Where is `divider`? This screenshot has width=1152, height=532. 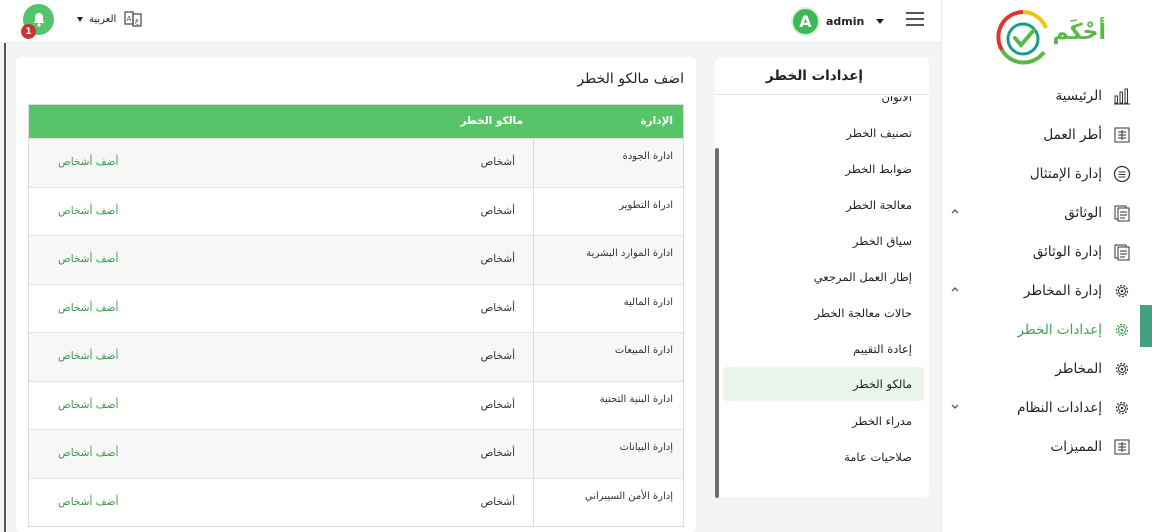
divider is located at coordinates (5, 287).